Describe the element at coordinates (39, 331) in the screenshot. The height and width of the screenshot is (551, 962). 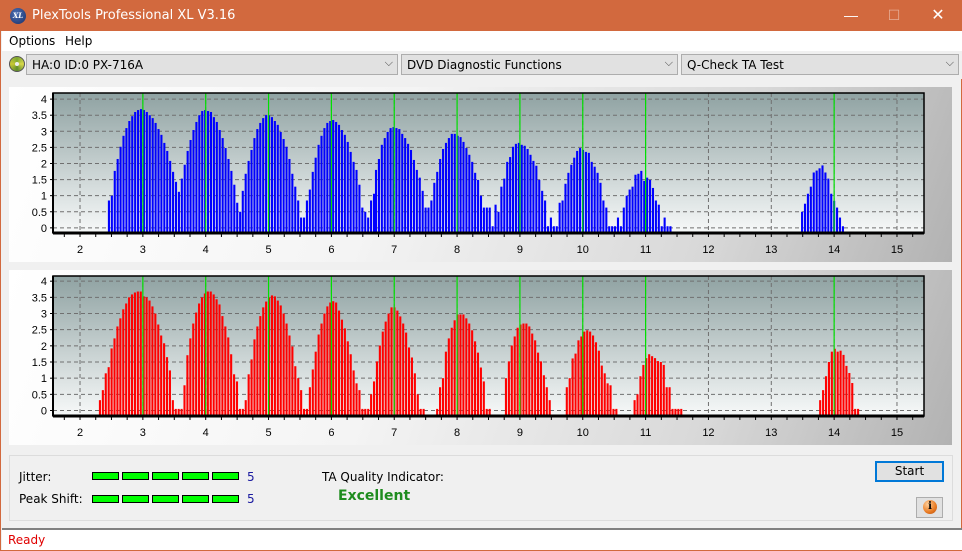
I see `y-tick-label: 2.5` at that location.